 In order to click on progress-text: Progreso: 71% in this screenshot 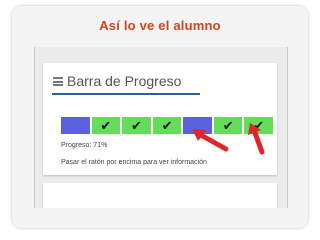, I will do `click(84, 145)`.